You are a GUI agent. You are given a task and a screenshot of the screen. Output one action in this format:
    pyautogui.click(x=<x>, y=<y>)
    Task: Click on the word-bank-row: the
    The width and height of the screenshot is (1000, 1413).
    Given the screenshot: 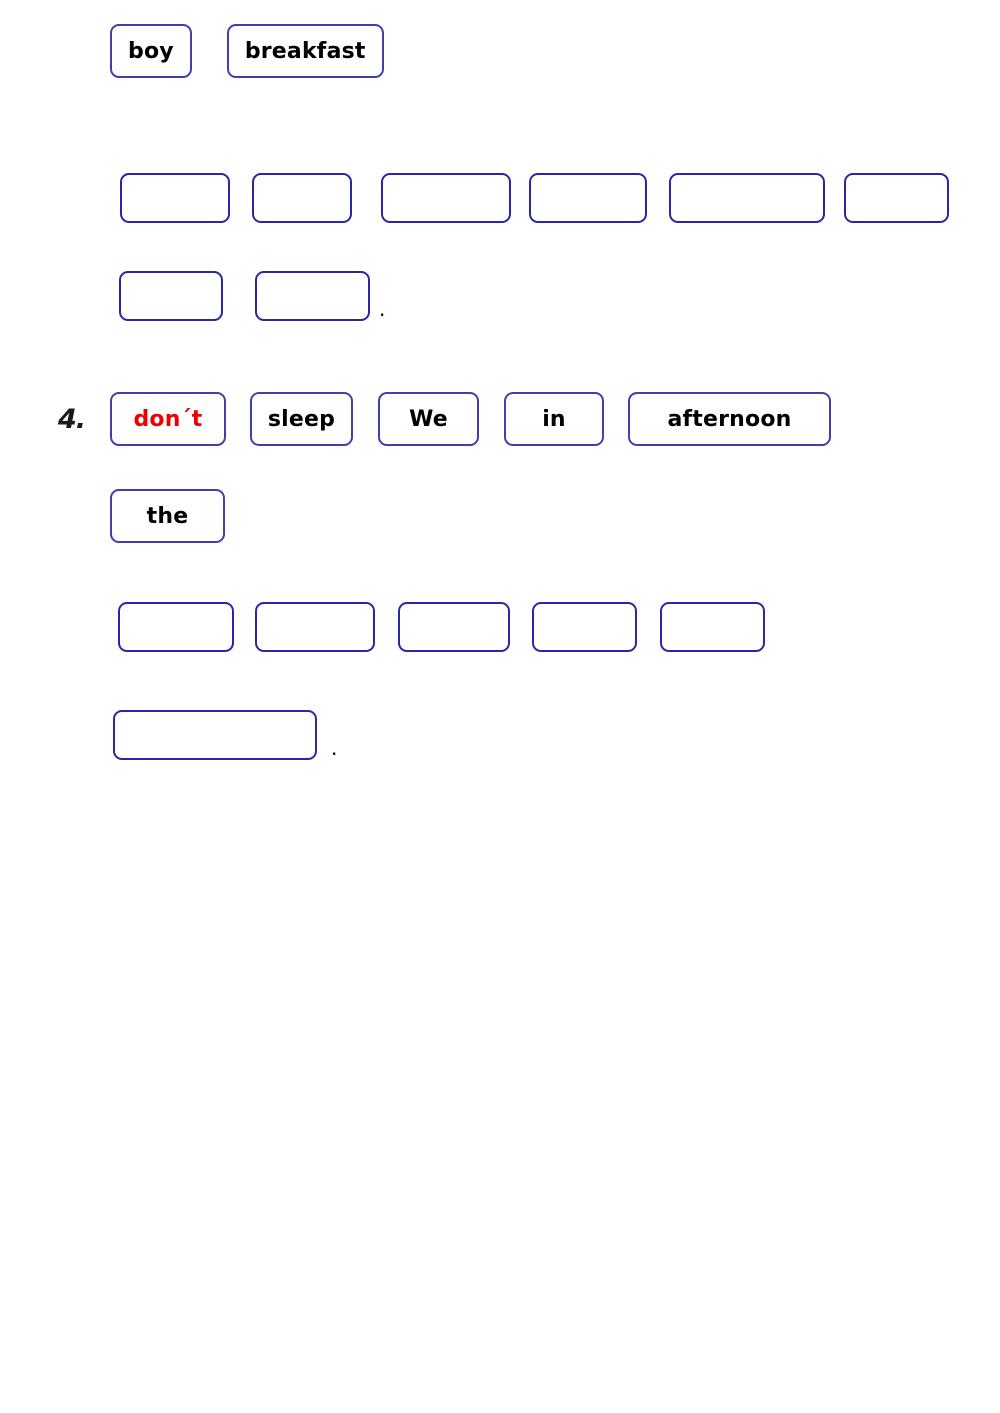 What is the action you would take?
    pyautogui.click(x=167, y=516)
    